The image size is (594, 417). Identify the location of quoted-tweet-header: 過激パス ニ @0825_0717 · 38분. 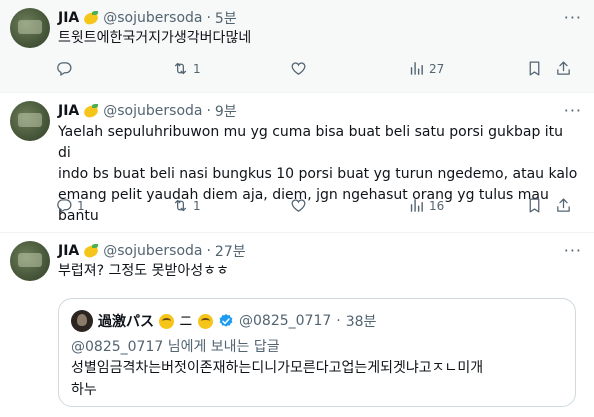
(223, 321).